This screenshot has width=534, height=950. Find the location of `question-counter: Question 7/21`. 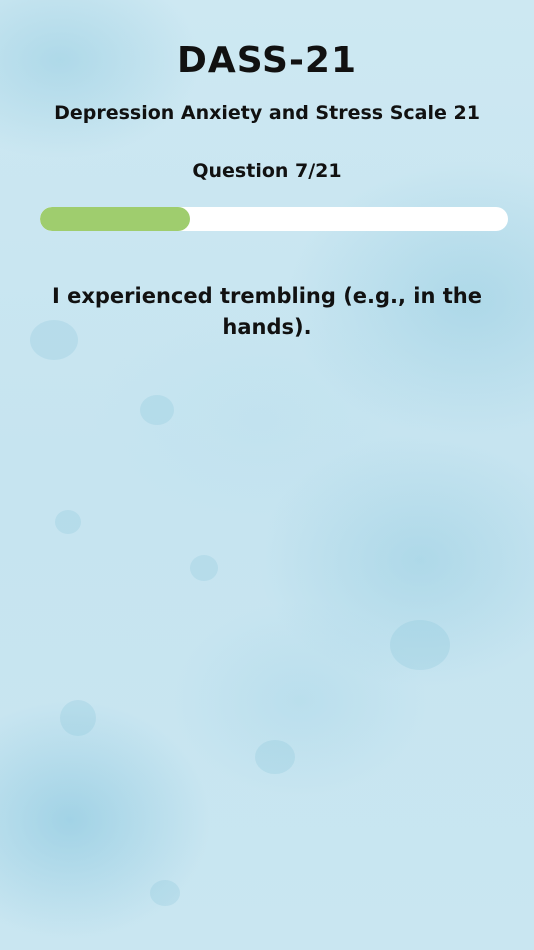

question-counter: Question 7/21 is located at coordinates (267, 171).